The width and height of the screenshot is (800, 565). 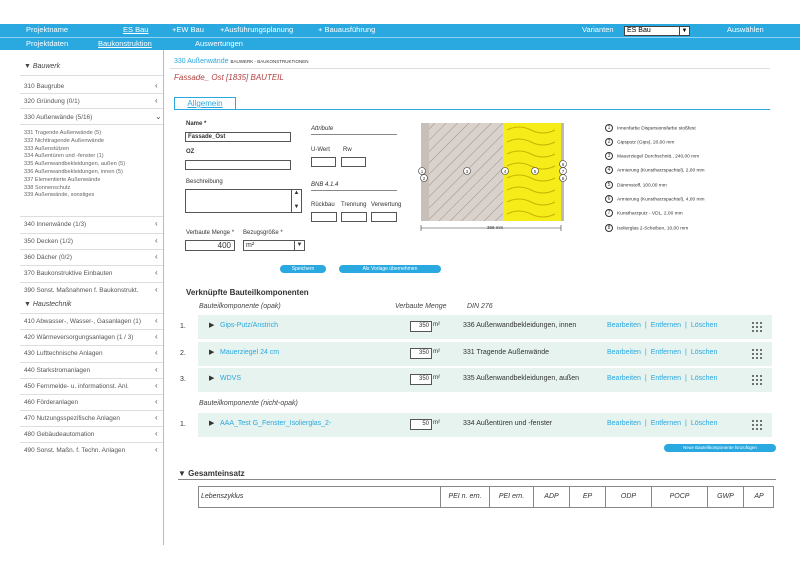 I want to click on sidebar-item: 470 Nutzungsspezifische Anlagen, so click(x=93, y=418).